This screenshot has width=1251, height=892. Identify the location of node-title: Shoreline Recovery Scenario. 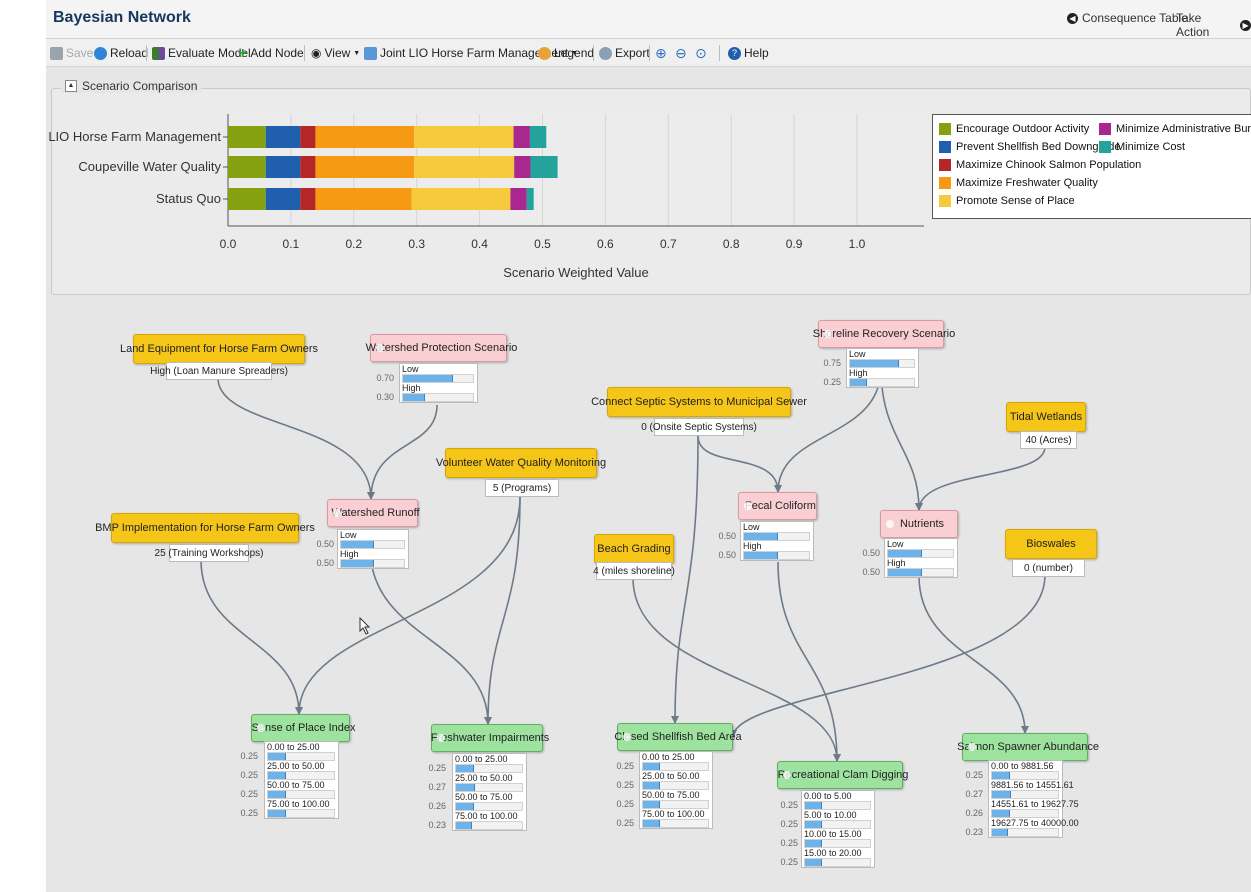
(884, 334).